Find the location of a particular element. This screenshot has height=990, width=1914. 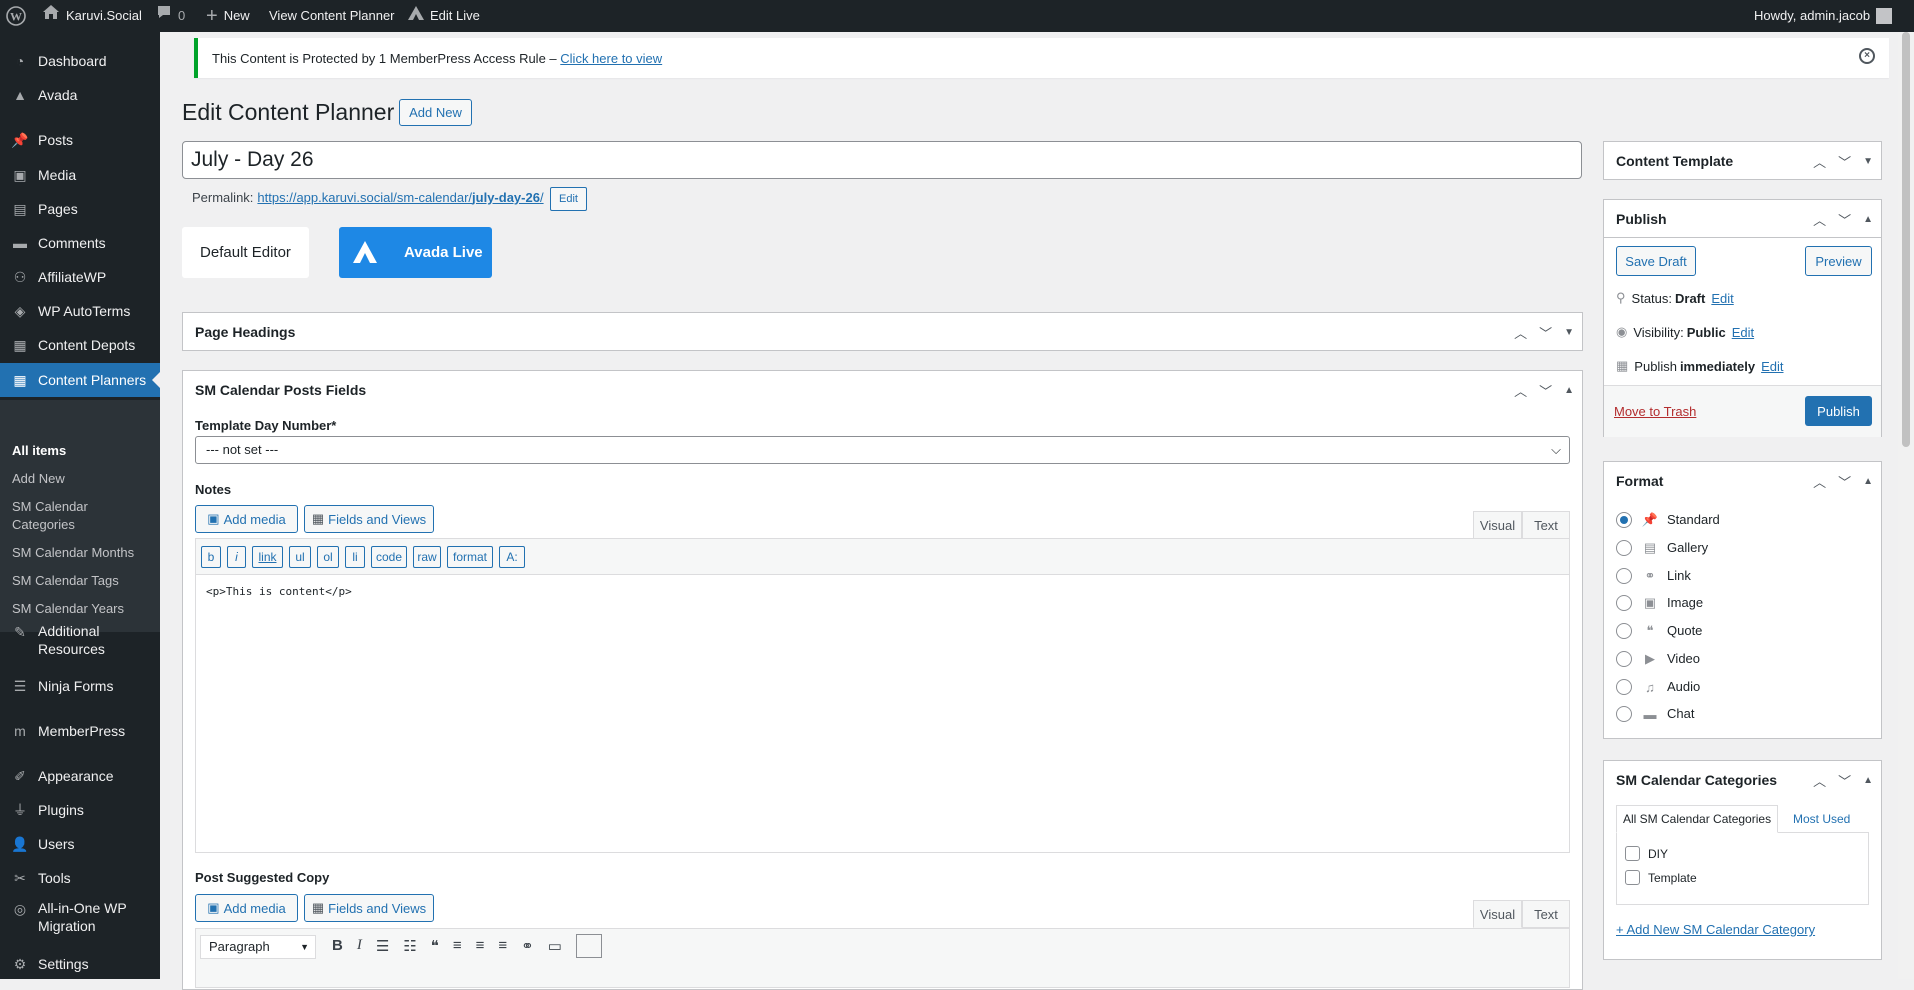

menu-settings: ⚙ Settings is located at coordinates (80, 964).